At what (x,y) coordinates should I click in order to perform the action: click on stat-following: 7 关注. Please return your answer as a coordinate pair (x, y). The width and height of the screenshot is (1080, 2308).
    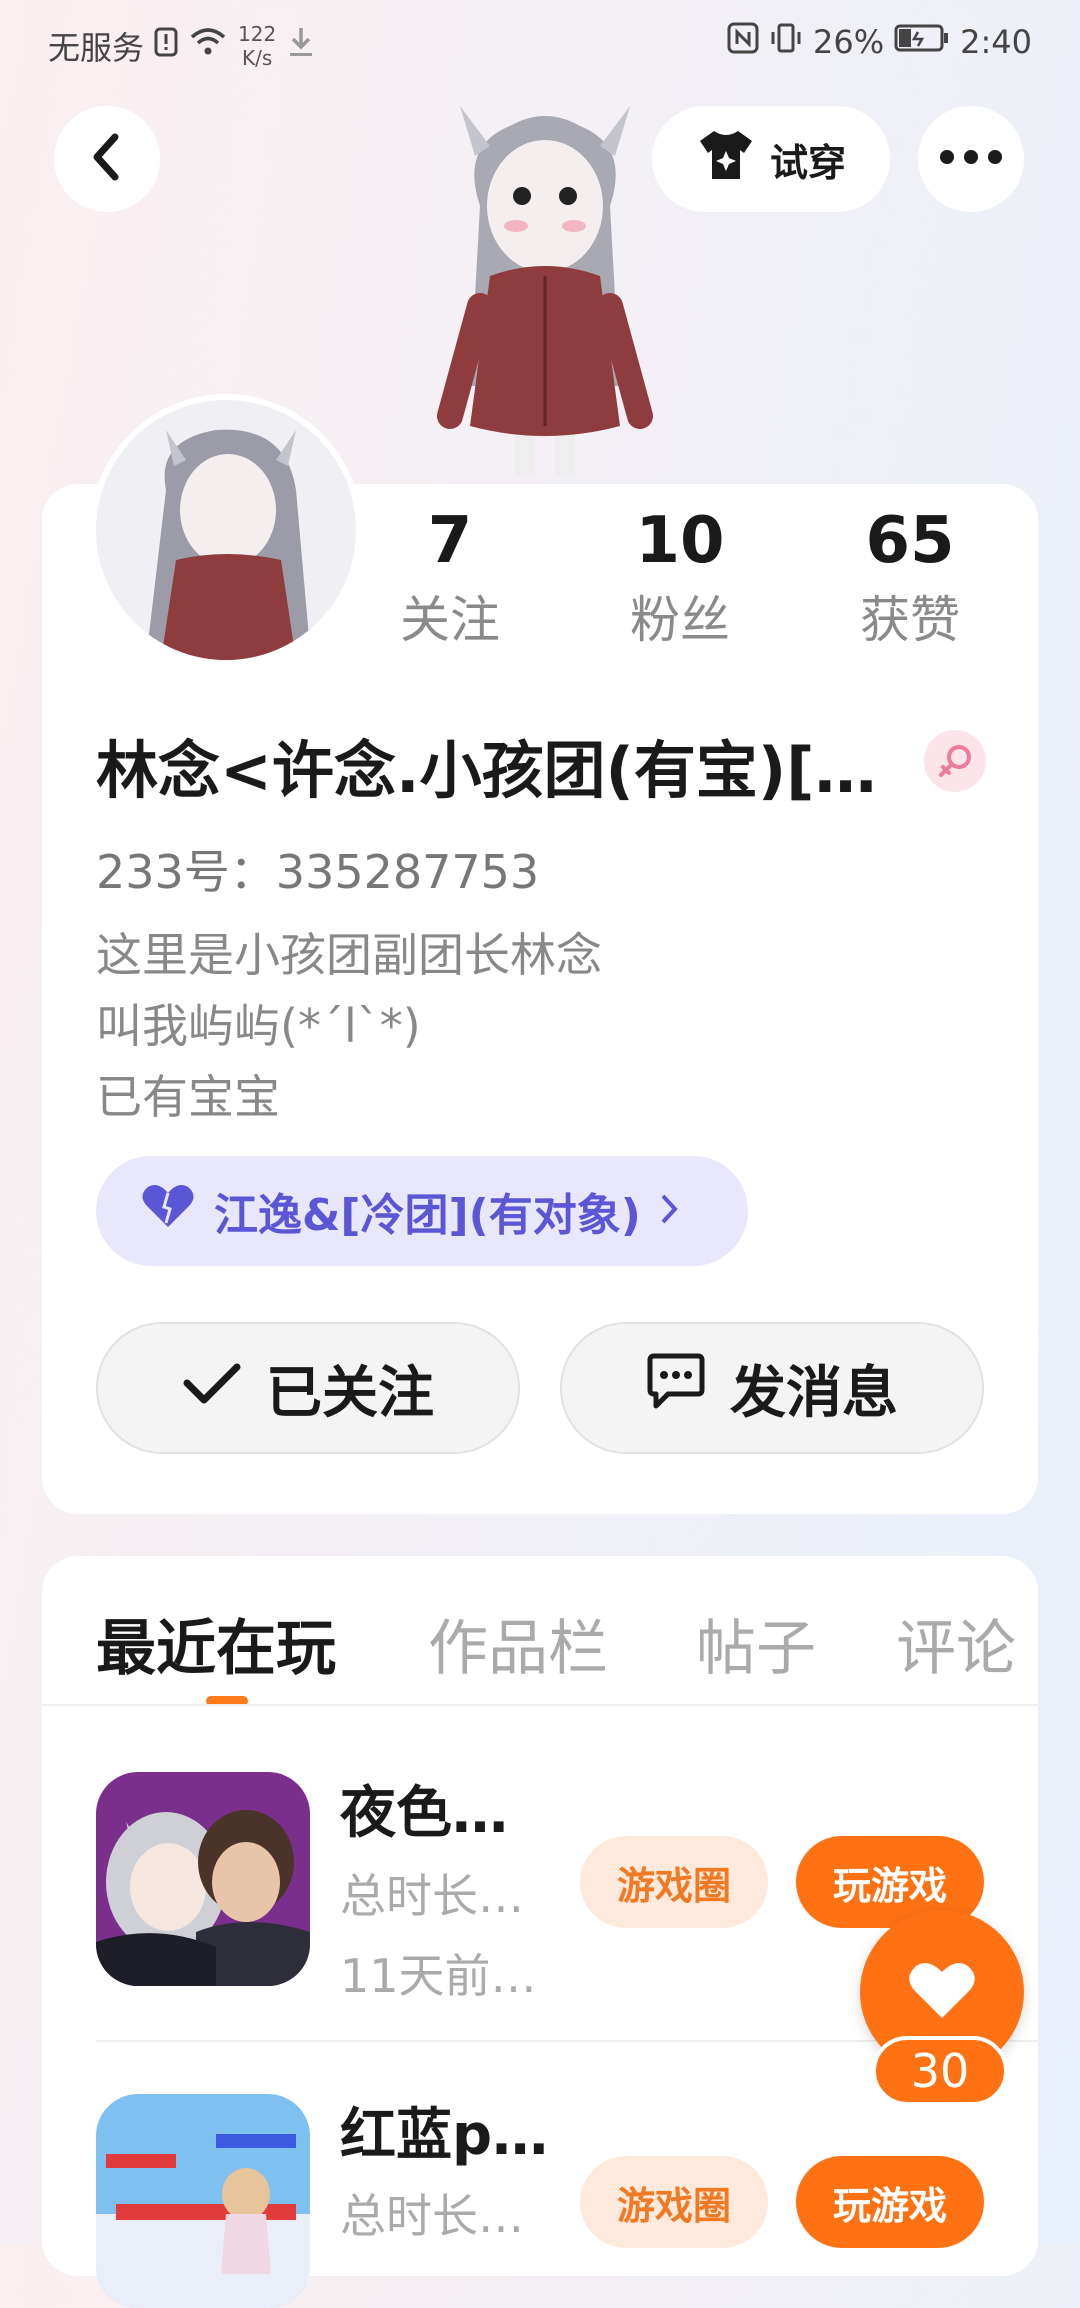
    Looking at the image, I should click on (450, 578).